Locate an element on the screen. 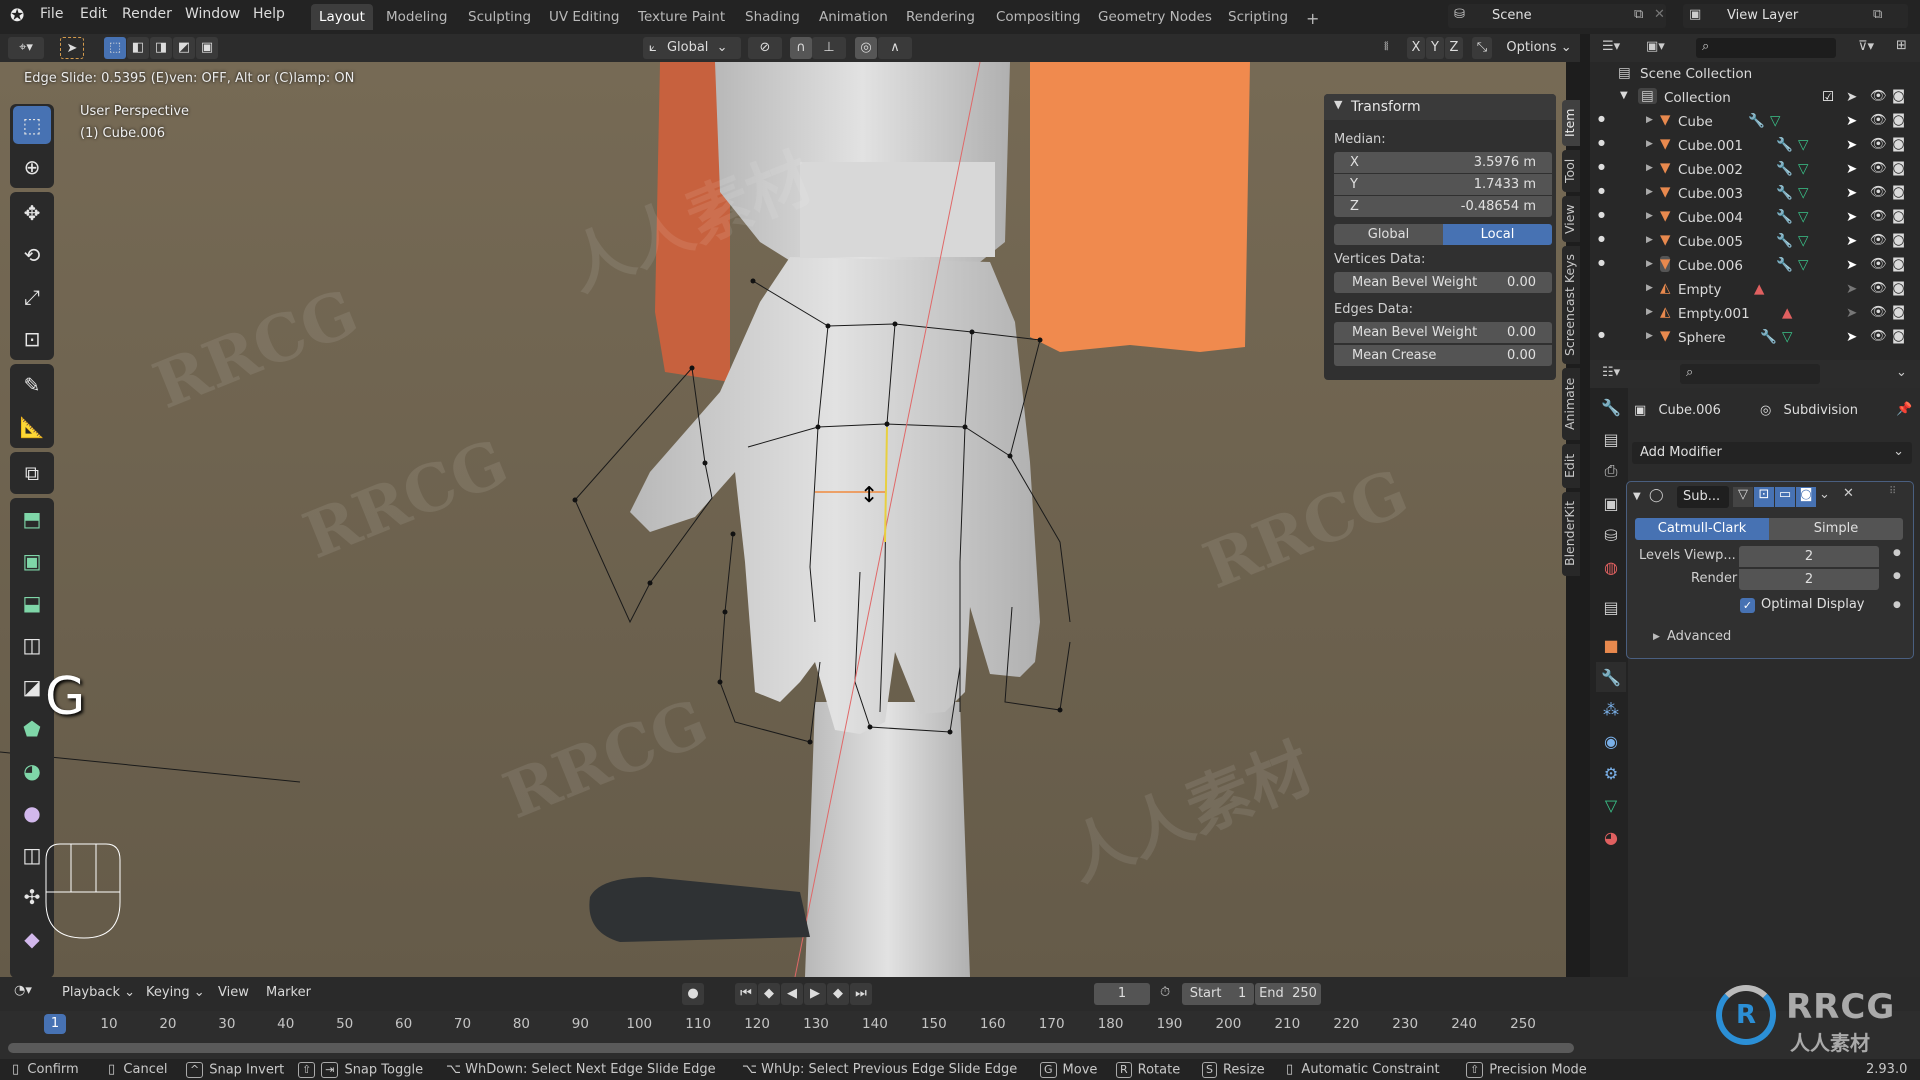 This screenshot has width=1920, height=1080. tab-compositing: Compositing is located at coordinates (1038, 17).